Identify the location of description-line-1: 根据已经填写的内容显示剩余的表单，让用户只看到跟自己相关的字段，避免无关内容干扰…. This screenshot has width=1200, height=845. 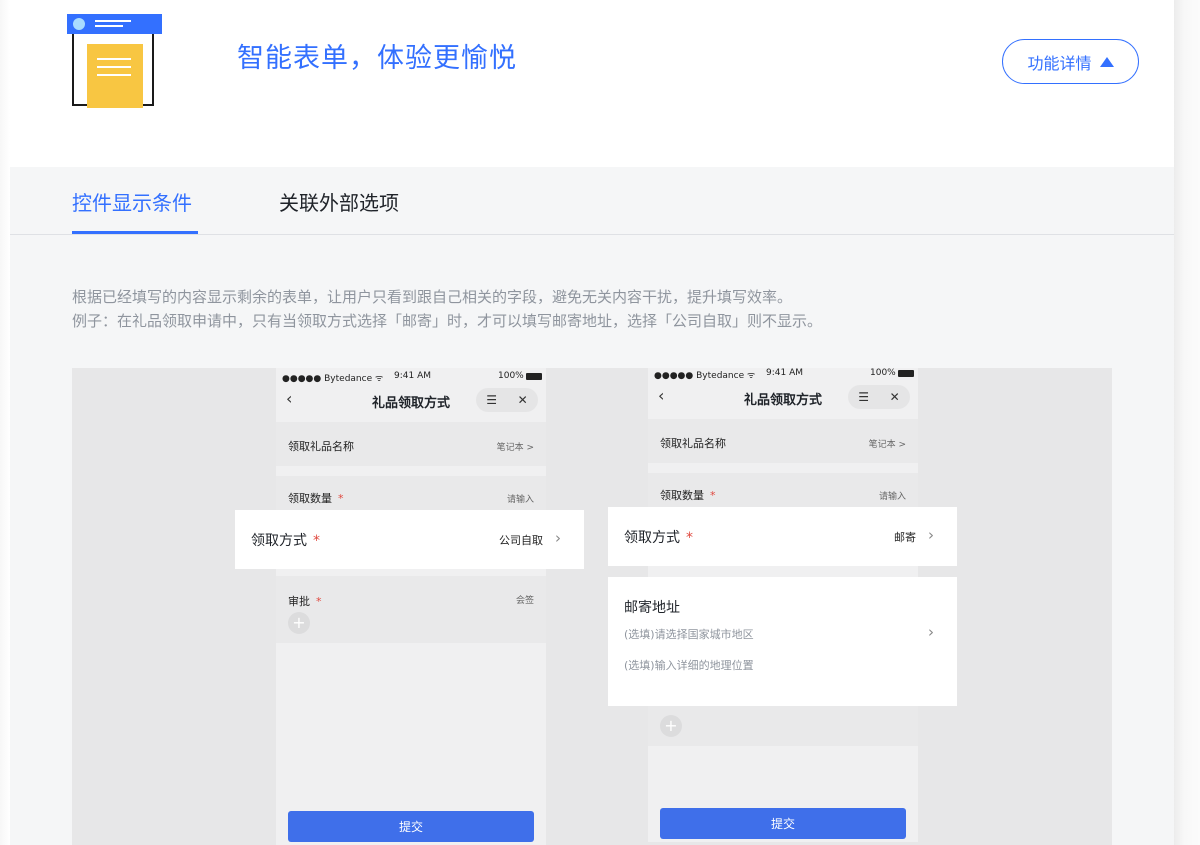
(432, 297).